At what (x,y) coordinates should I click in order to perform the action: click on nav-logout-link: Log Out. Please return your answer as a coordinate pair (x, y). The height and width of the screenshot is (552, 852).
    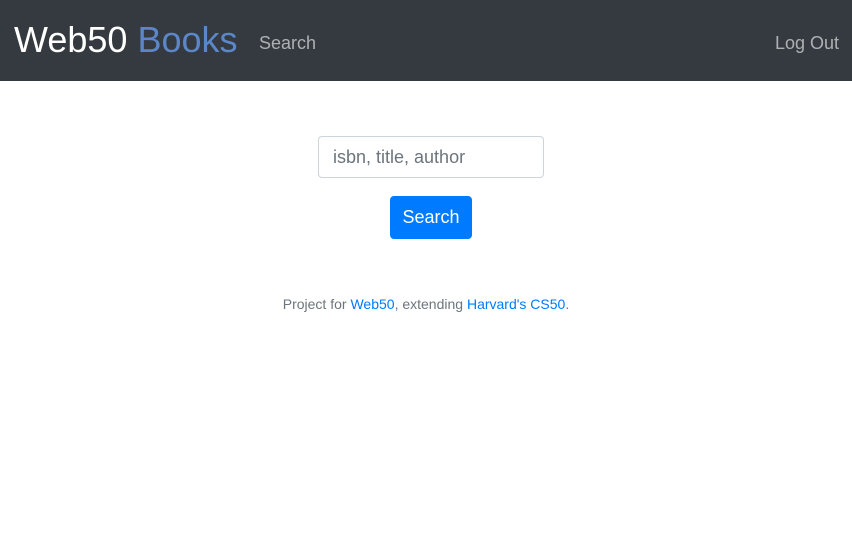
    Looking at the image, I should click on (807, 43).